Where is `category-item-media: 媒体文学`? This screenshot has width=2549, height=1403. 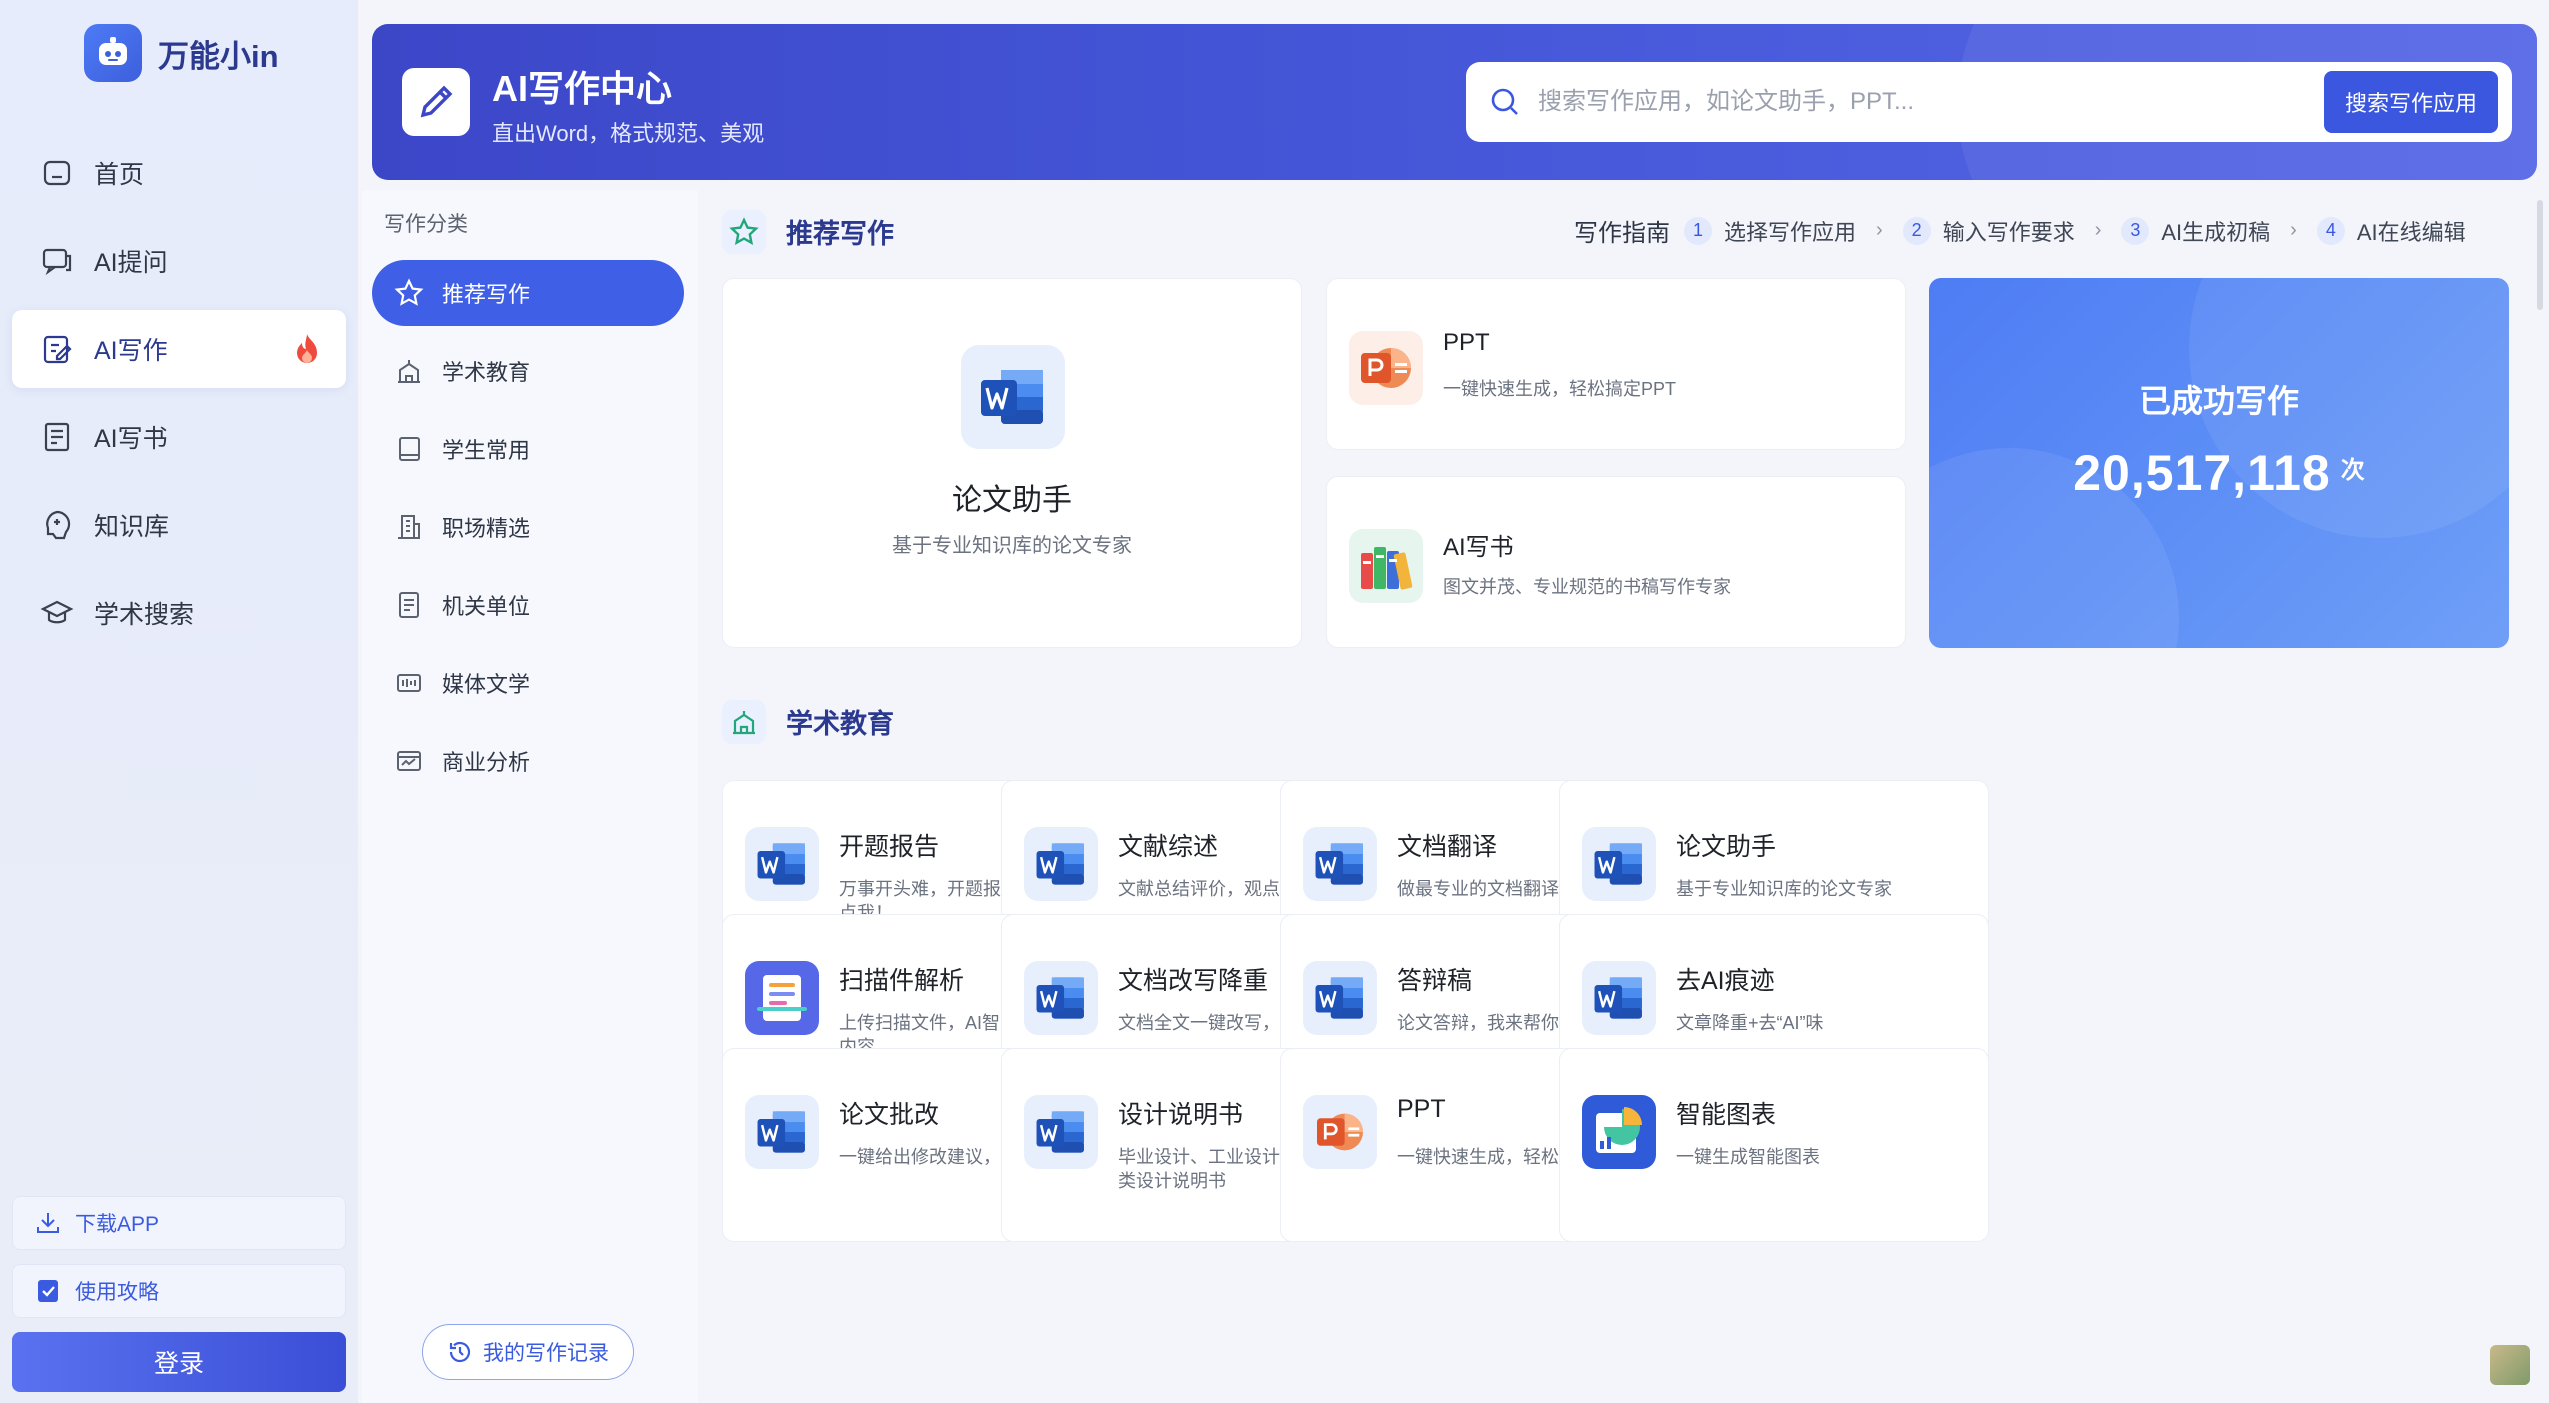
category-item-media: 媒体文学 is located at coordinates (528, 683).